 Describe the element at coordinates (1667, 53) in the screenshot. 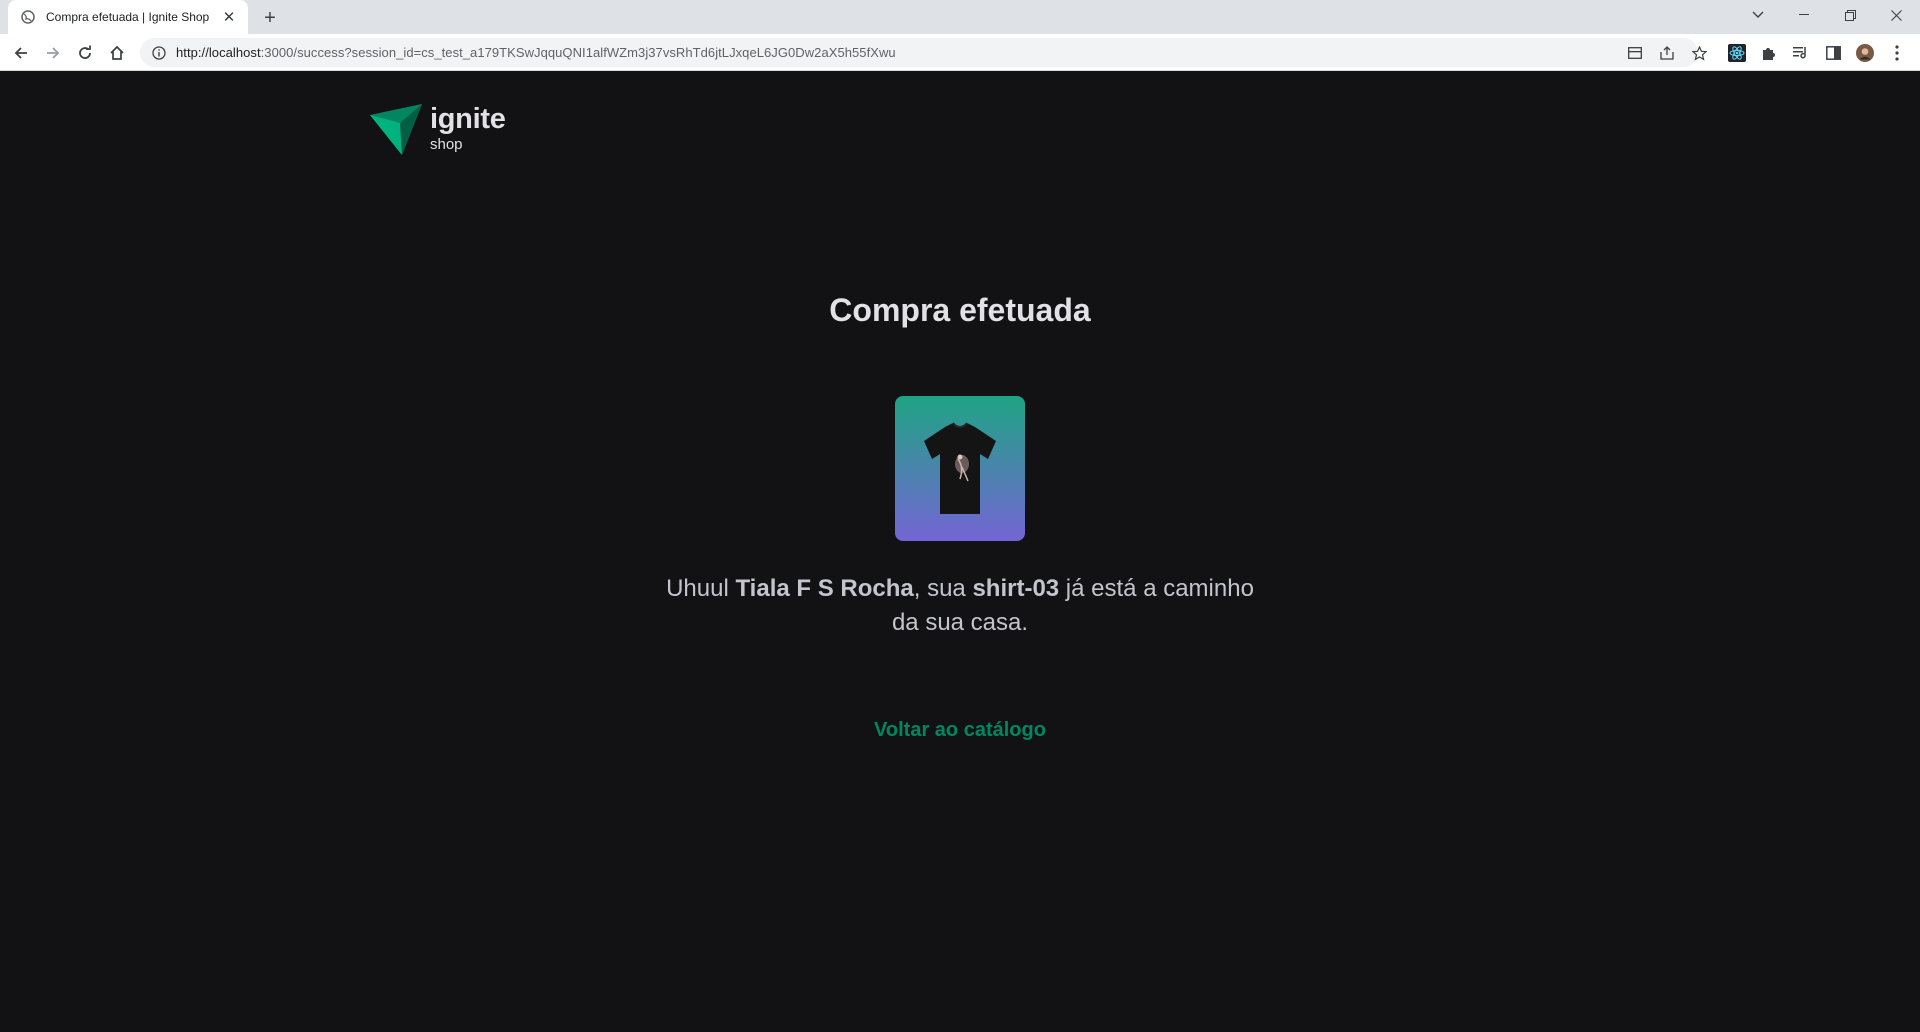

I see `share-icon` at that location.